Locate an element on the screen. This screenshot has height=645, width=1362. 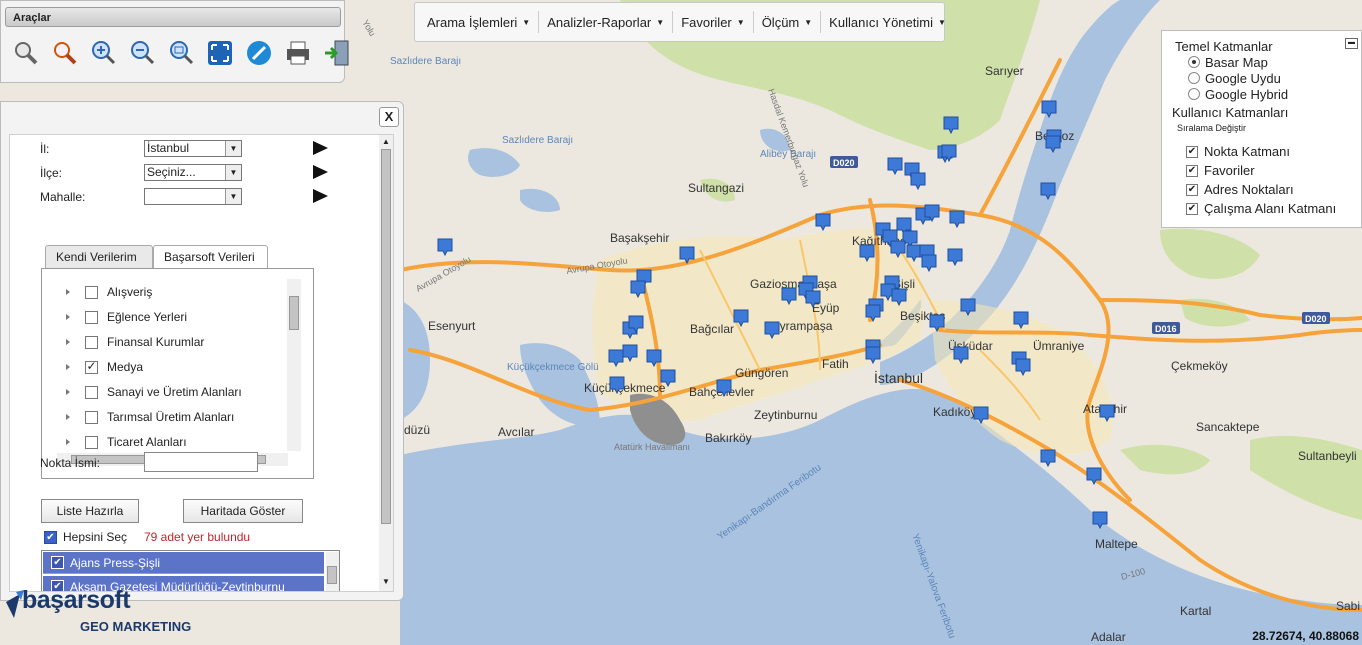
place-label: Bakırköy is located at coordinates (728, 438).